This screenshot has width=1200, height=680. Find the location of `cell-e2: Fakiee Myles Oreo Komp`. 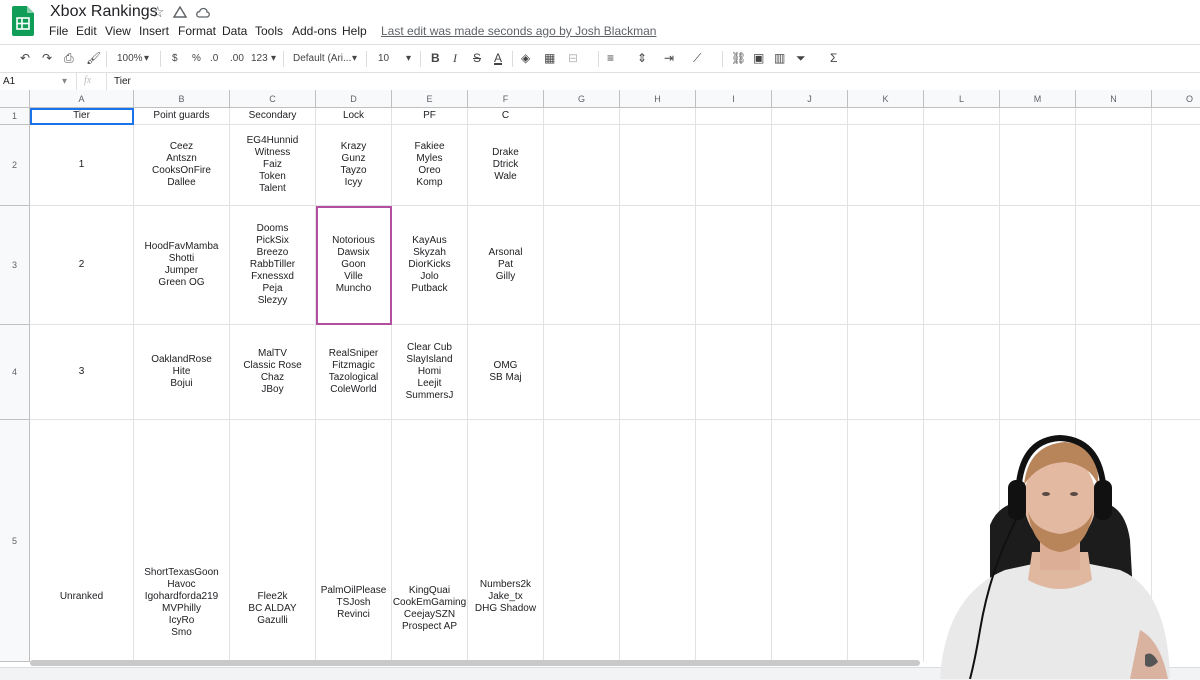

cell-e2: Fakiee Myles Oreo Komp is located at coordinates (430, 165).